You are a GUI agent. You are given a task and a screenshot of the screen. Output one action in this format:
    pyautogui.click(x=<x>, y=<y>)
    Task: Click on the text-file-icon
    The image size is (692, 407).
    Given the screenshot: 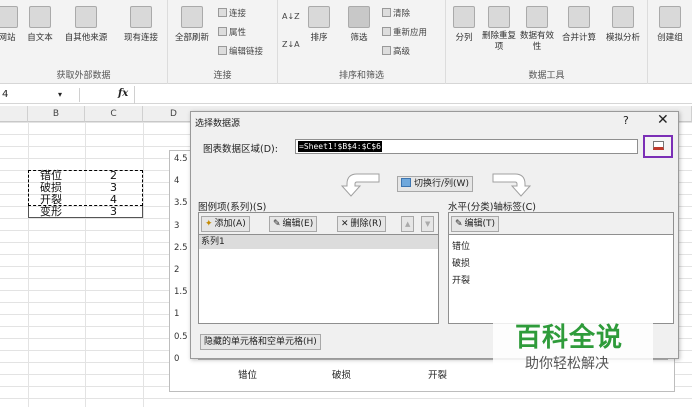 What is the action you would take?
    pyautogui.click(x=40, y=17)
    